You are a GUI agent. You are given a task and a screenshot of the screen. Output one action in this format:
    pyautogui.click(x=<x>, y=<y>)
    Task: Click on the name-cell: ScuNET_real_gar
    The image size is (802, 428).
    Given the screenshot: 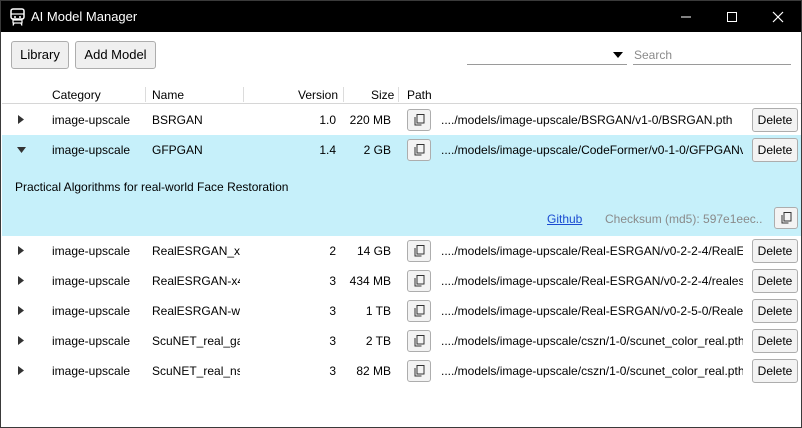 What is the action you would take?
    pyautogui.click(x=196, y=341)
    